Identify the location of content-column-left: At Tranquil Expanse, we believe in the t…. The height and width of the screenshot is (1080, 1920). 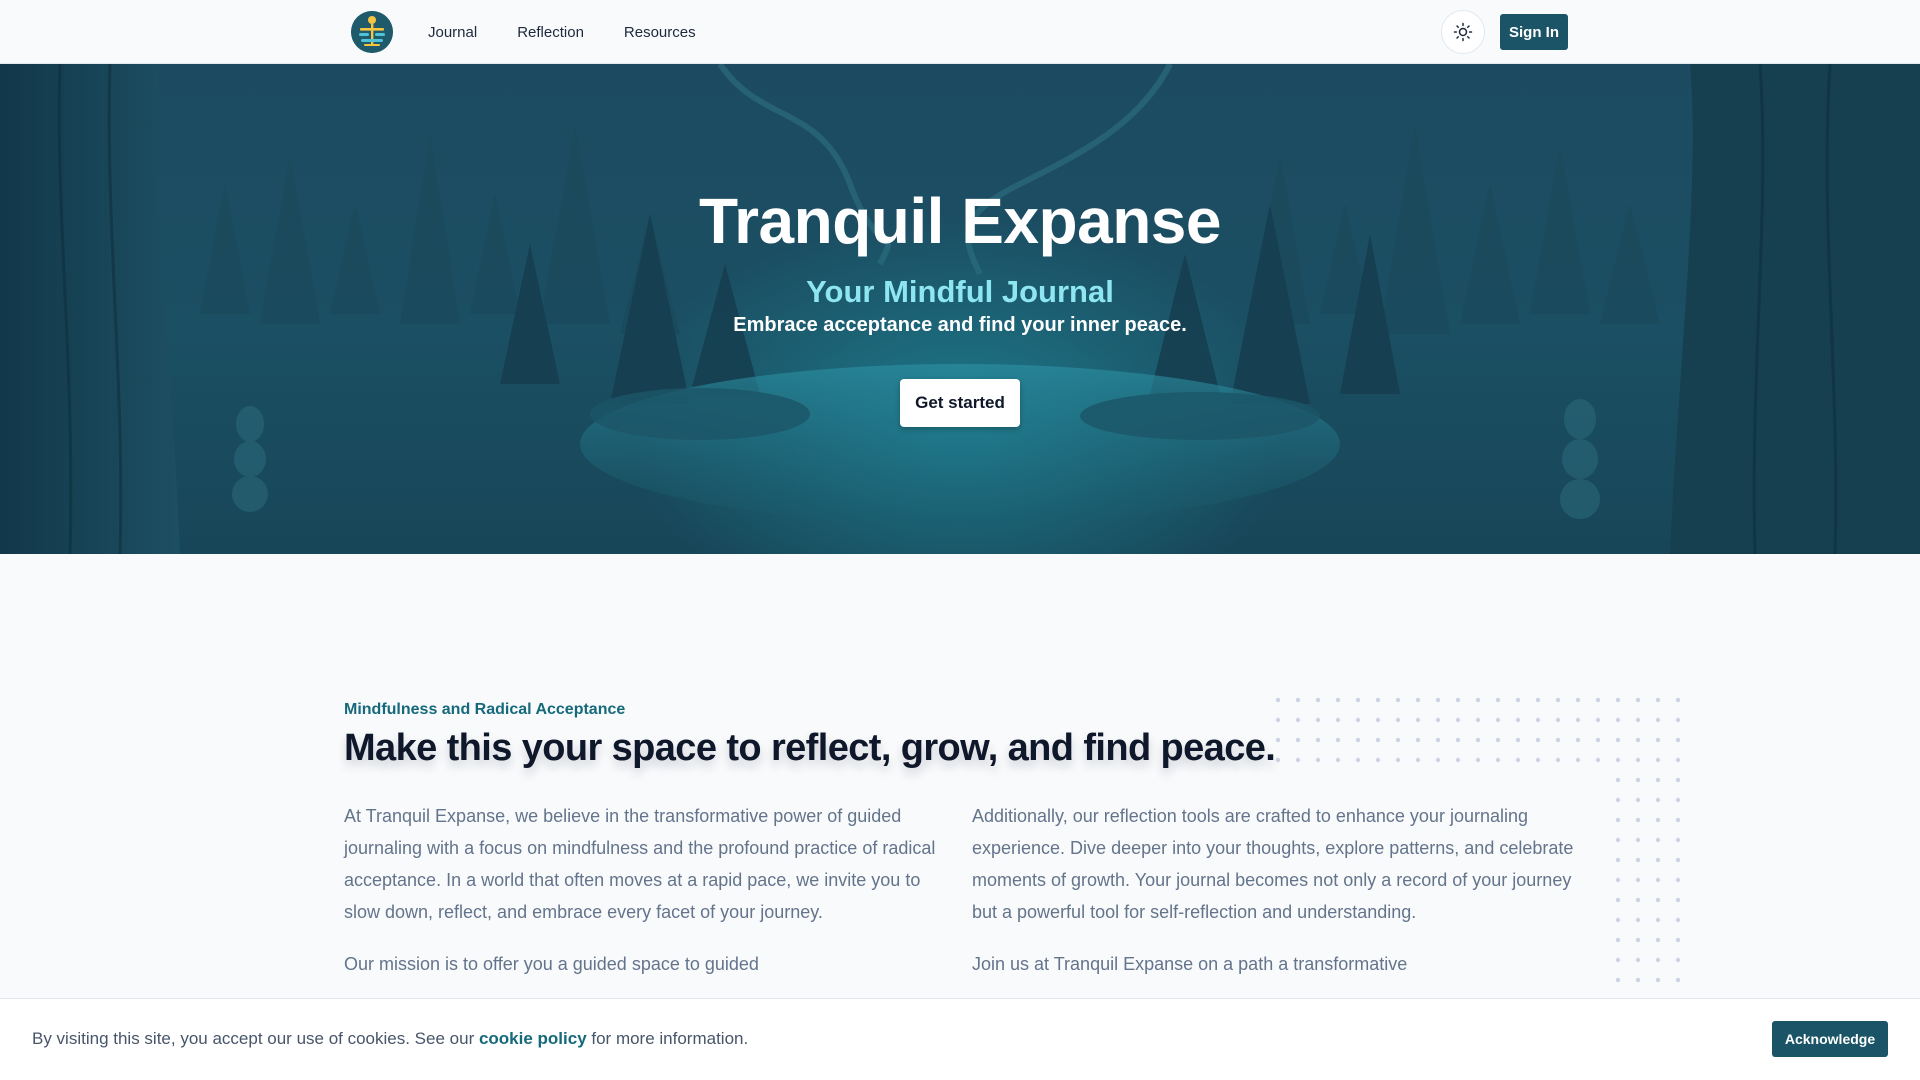
(644, 890).